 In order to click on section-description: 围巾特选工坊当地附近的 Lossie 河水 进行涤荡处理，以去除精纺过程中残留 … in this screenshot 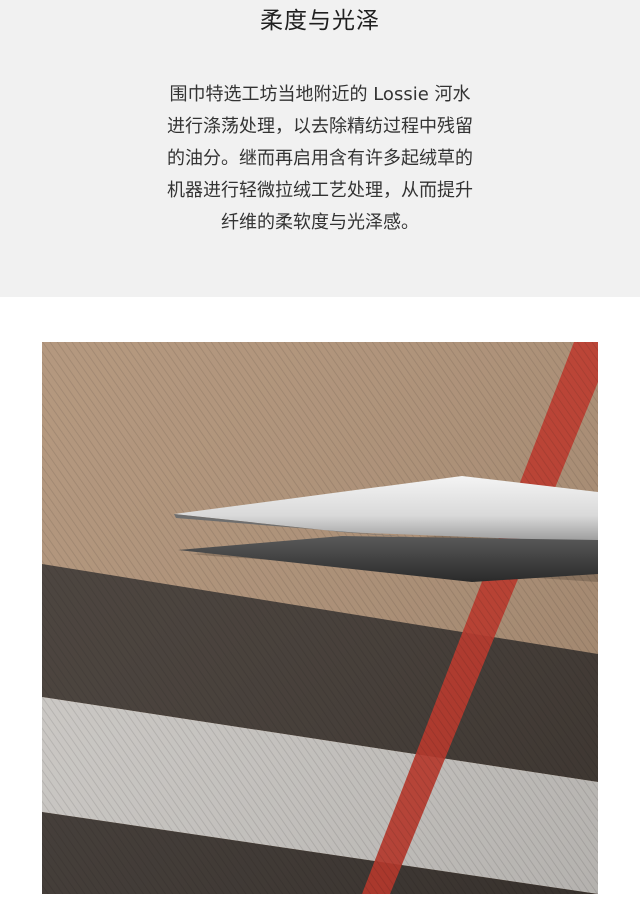, I will do `click(320, 159)`.